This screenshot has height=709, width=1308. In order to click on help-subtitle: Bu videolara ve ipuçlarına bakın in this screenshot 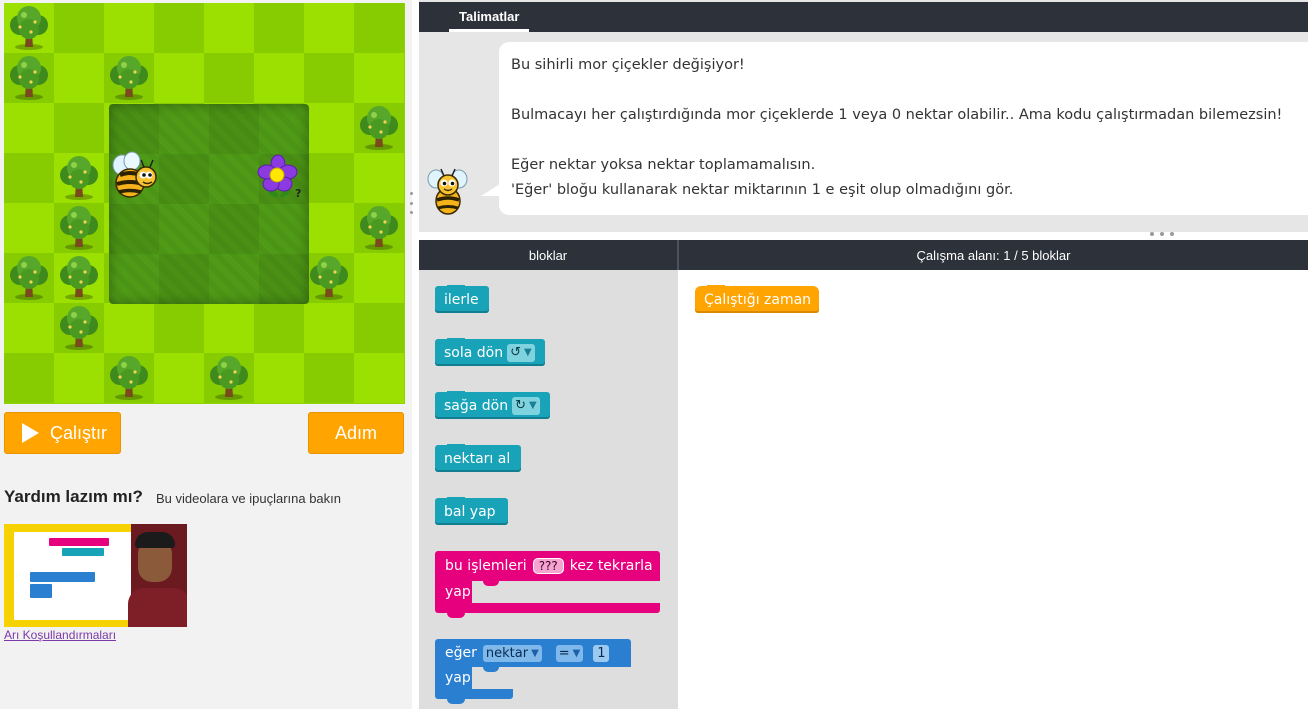, I will do `click(249, 498)`.